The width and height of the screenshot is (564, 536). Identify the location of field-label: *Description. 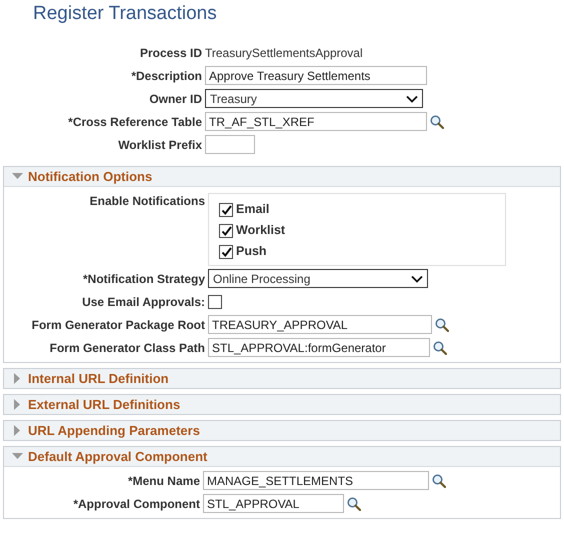
(166, 75).